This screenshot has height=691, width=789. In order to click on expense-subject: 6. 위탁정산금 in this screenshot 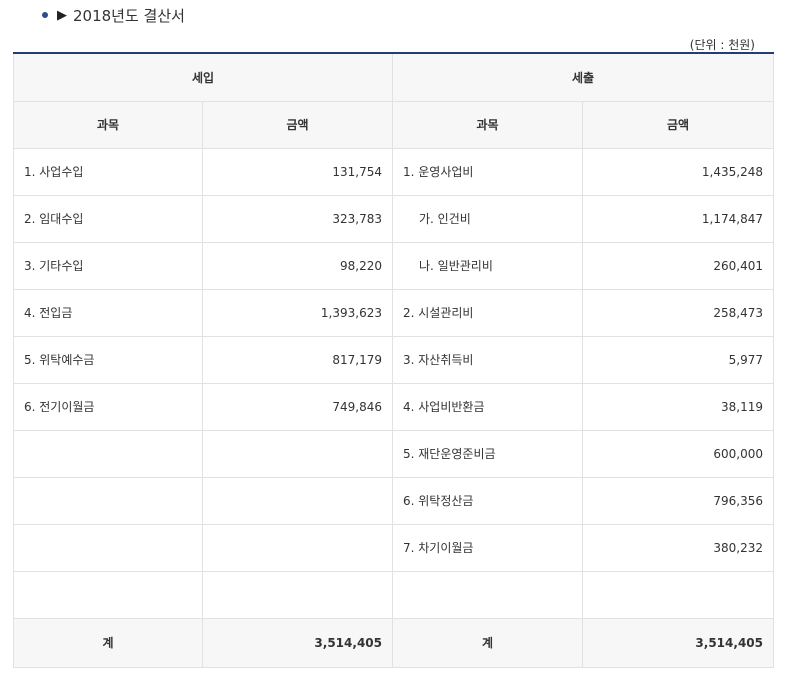, I will do `click(487, 500)`.